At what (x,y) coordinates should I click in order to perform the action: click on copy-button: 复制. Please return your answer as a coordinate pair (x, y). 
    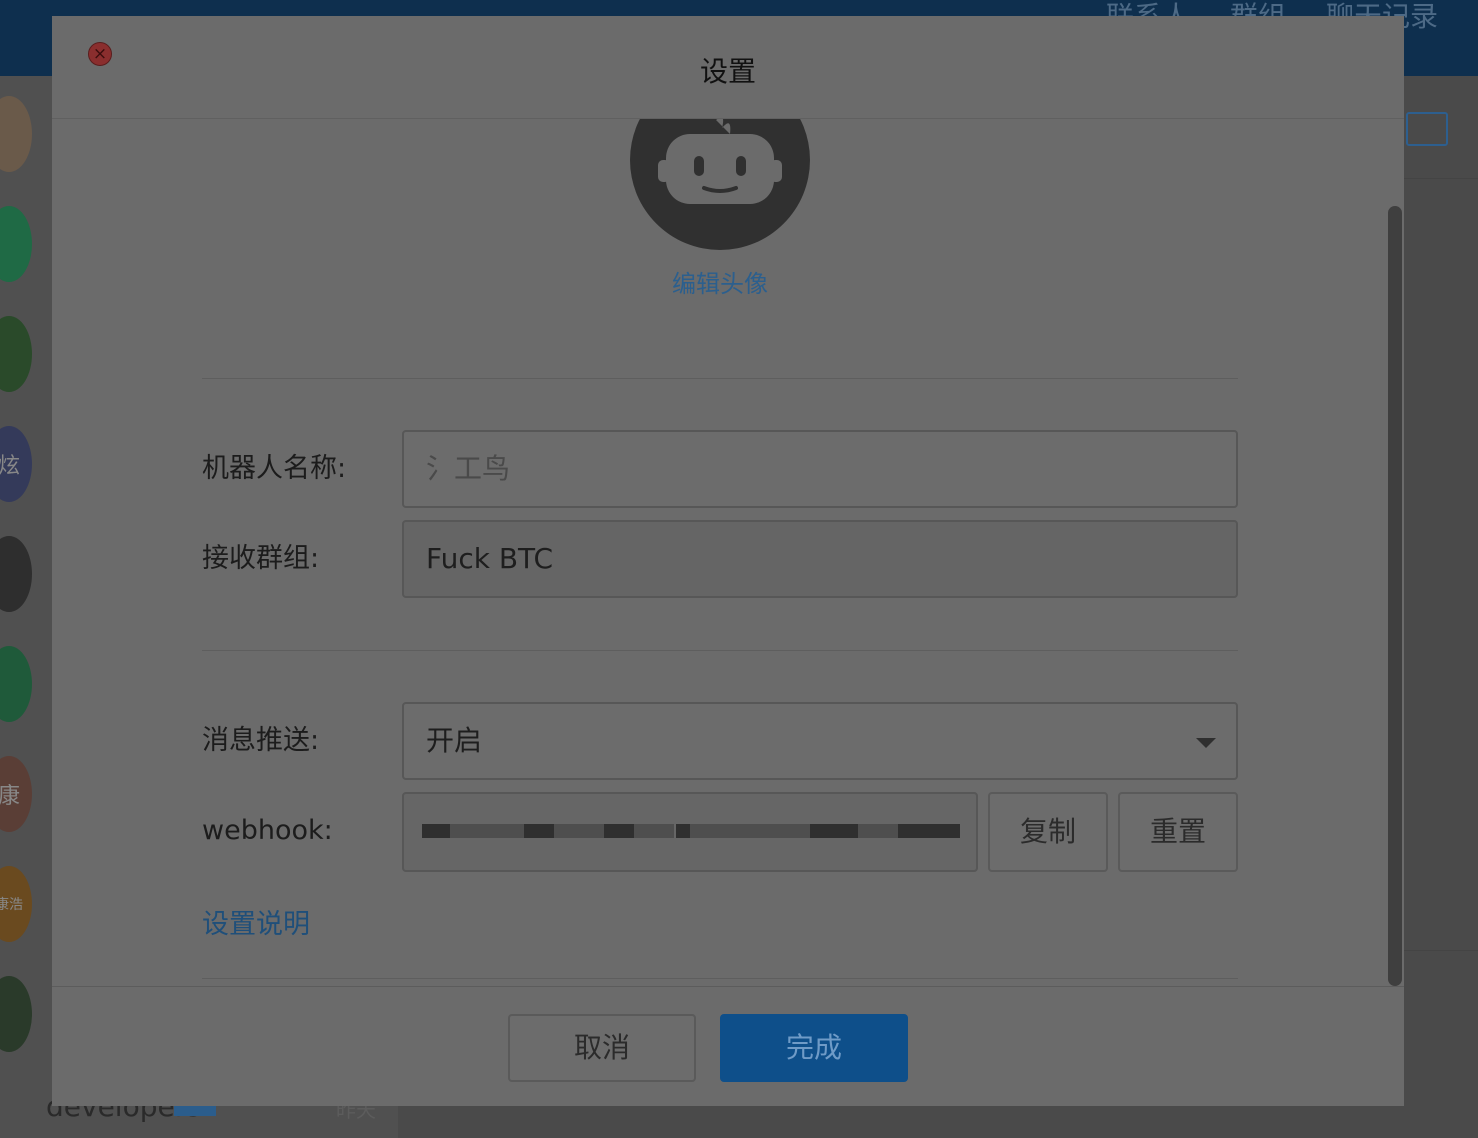
    Looking at the image, I should click on (1048, 832).